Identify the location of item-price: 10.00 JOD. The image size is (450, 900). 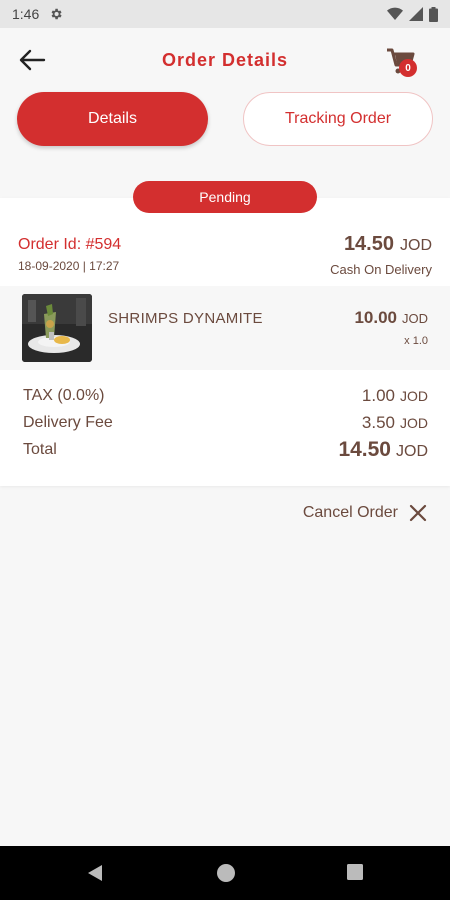
(391, 318).